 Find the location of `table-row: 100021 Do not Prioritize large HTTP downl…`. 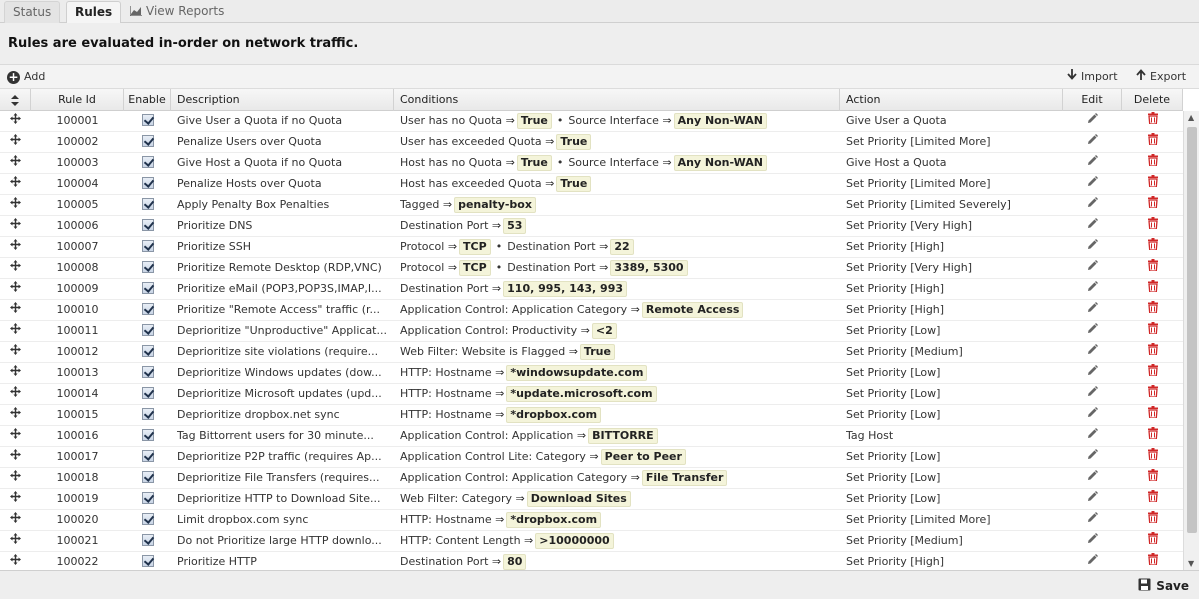

table-row: 100021 Do not Prioritize large HTTP downl… is located at coordinates (591, 541).